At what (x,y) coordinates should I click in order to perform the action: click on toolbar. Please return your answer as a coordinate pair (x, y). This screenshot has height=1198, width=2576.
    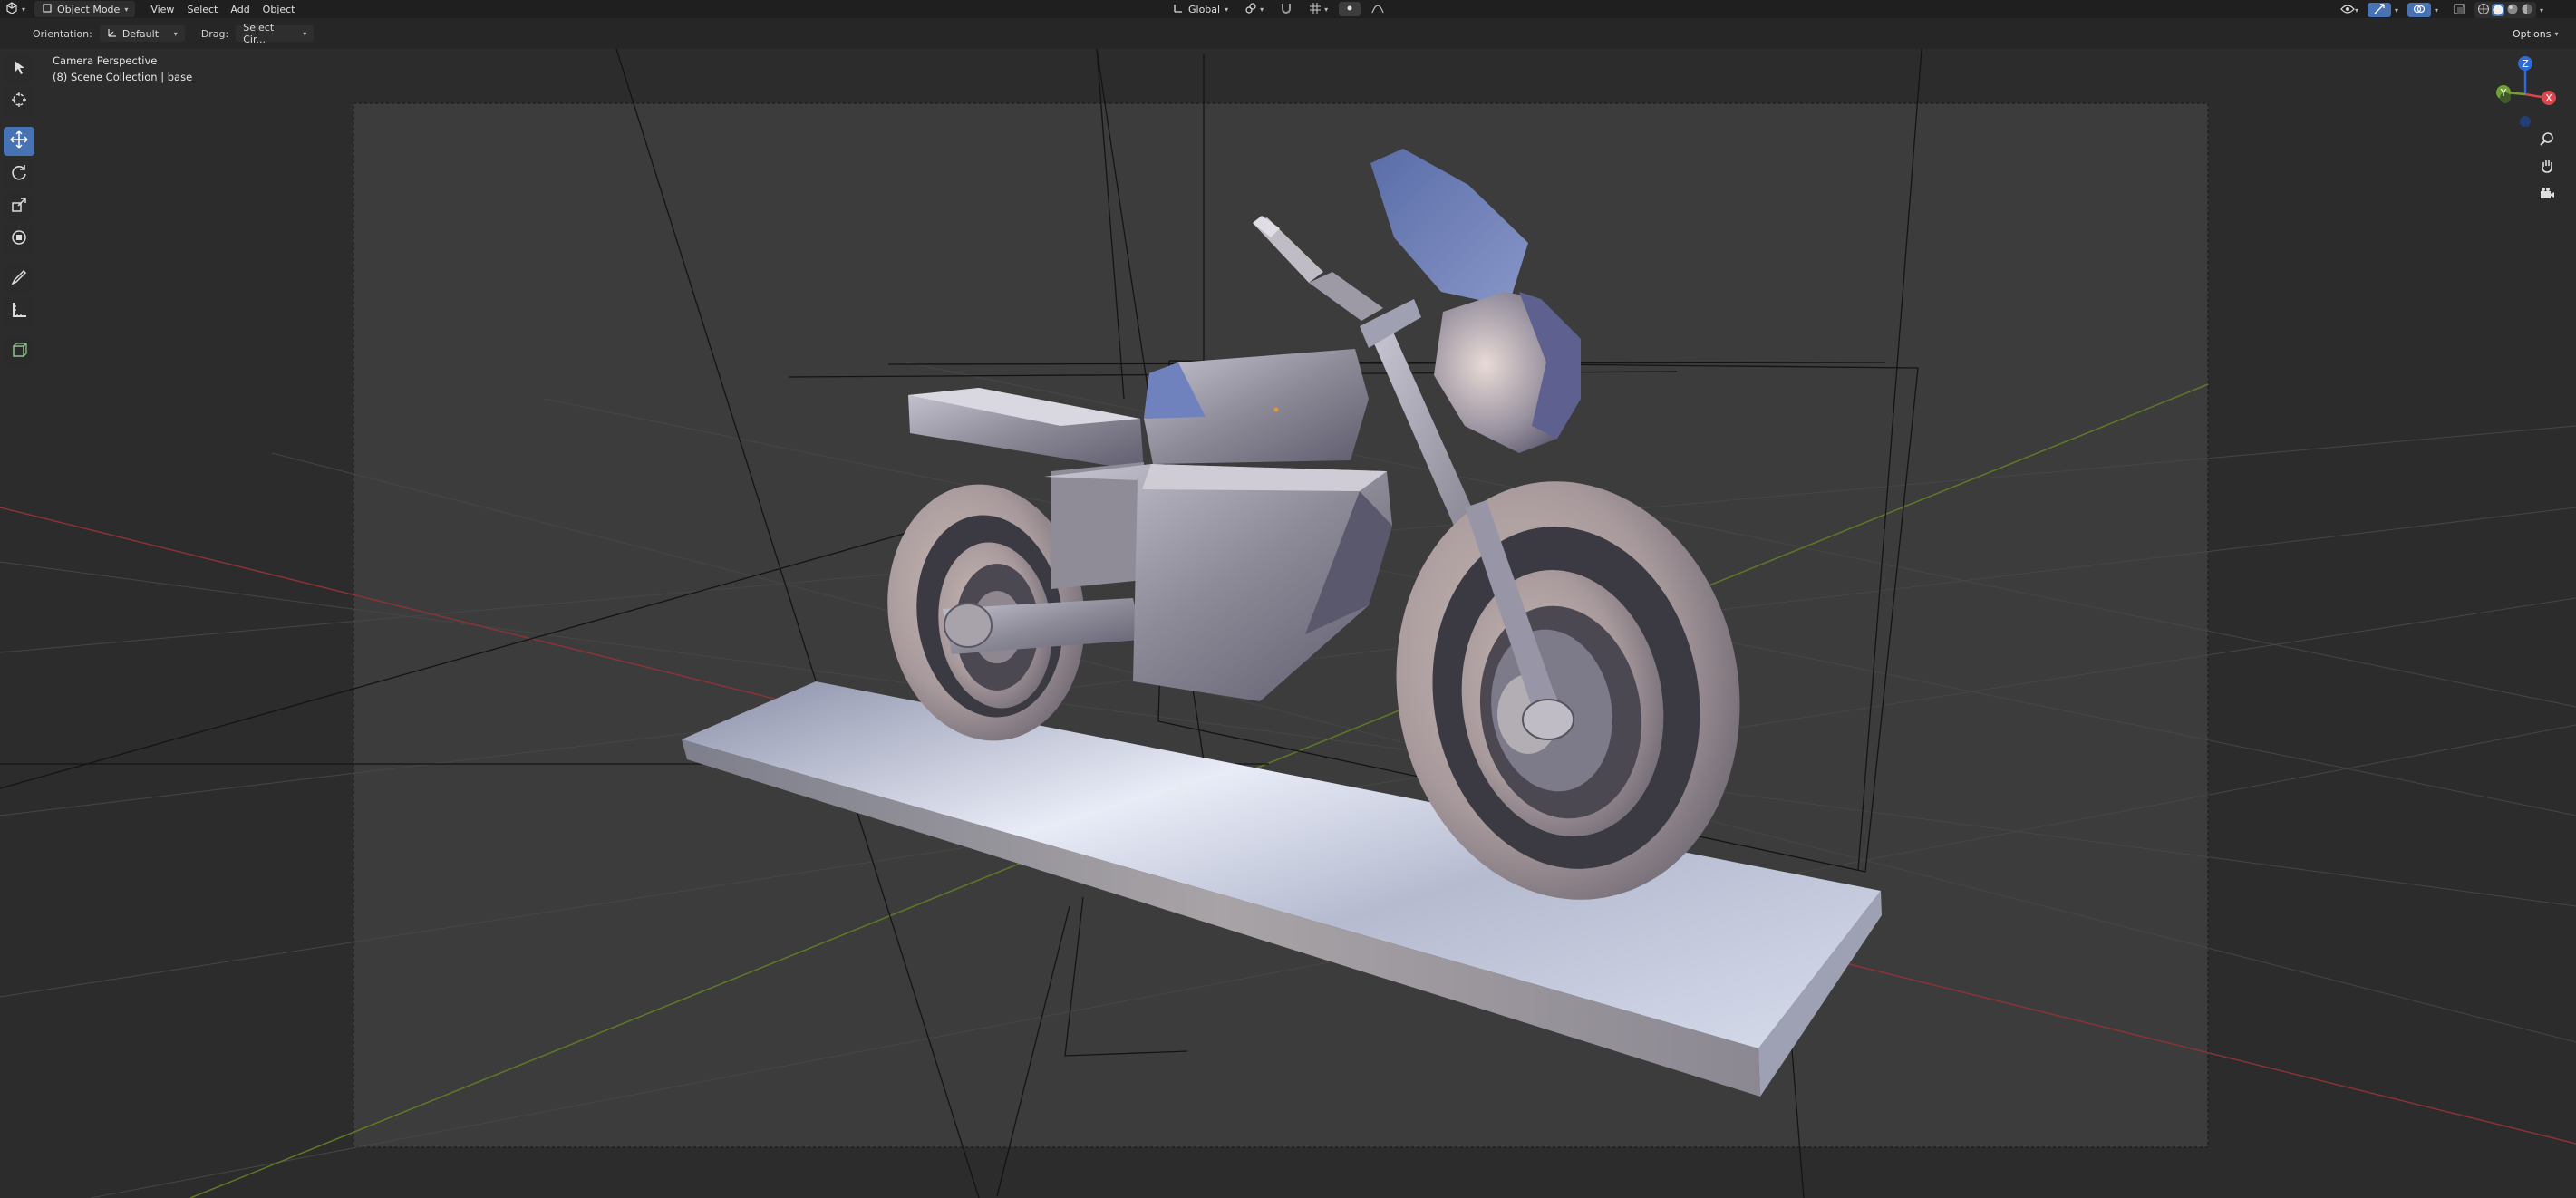
    Looking at the image, I should click on (19, 212).